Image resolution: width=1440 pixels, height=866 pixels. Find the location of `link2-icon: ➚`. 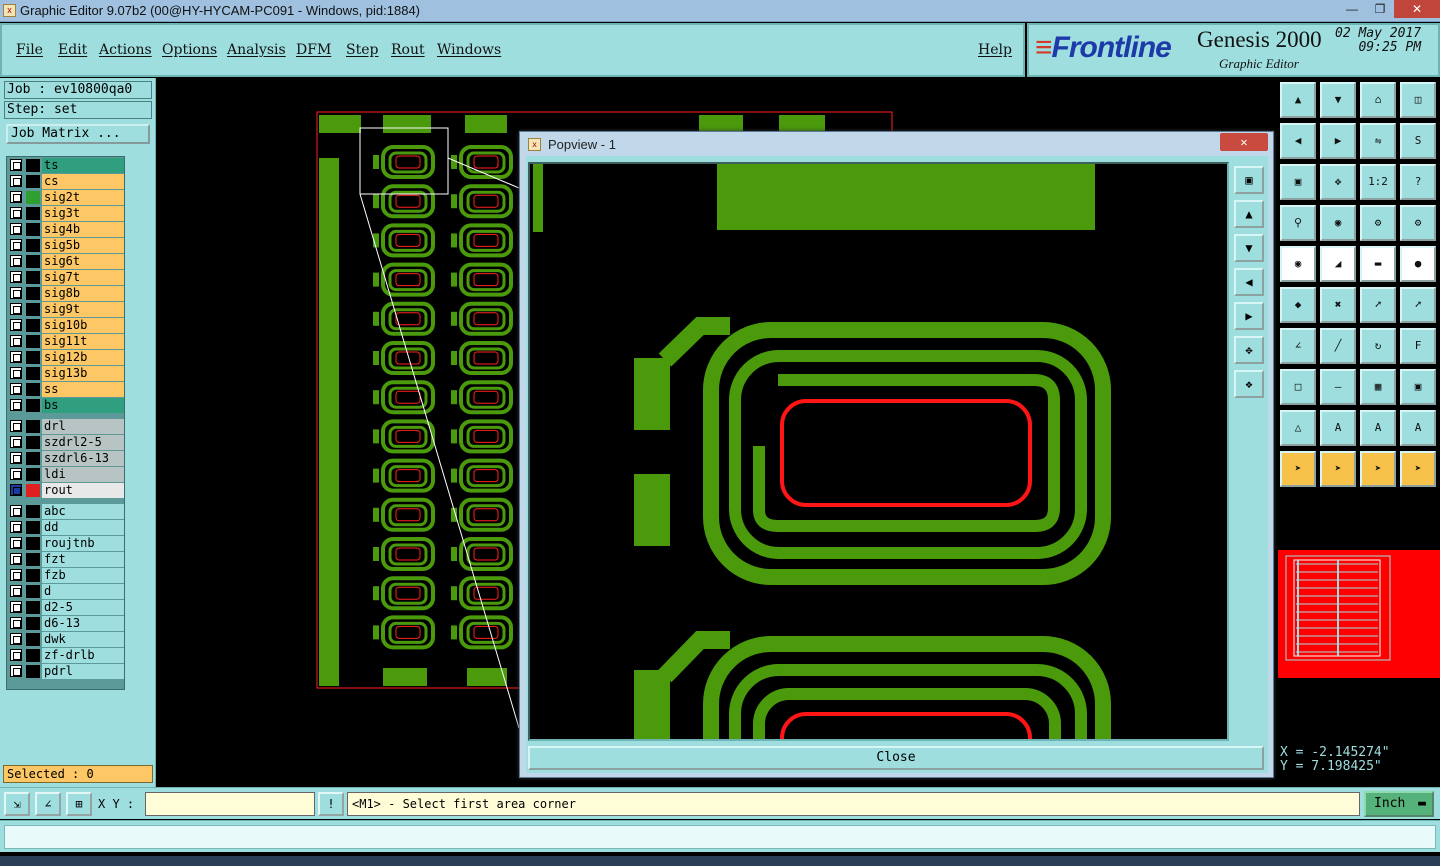

link2-icon: ➚ is located at coordinates (1418, 305).